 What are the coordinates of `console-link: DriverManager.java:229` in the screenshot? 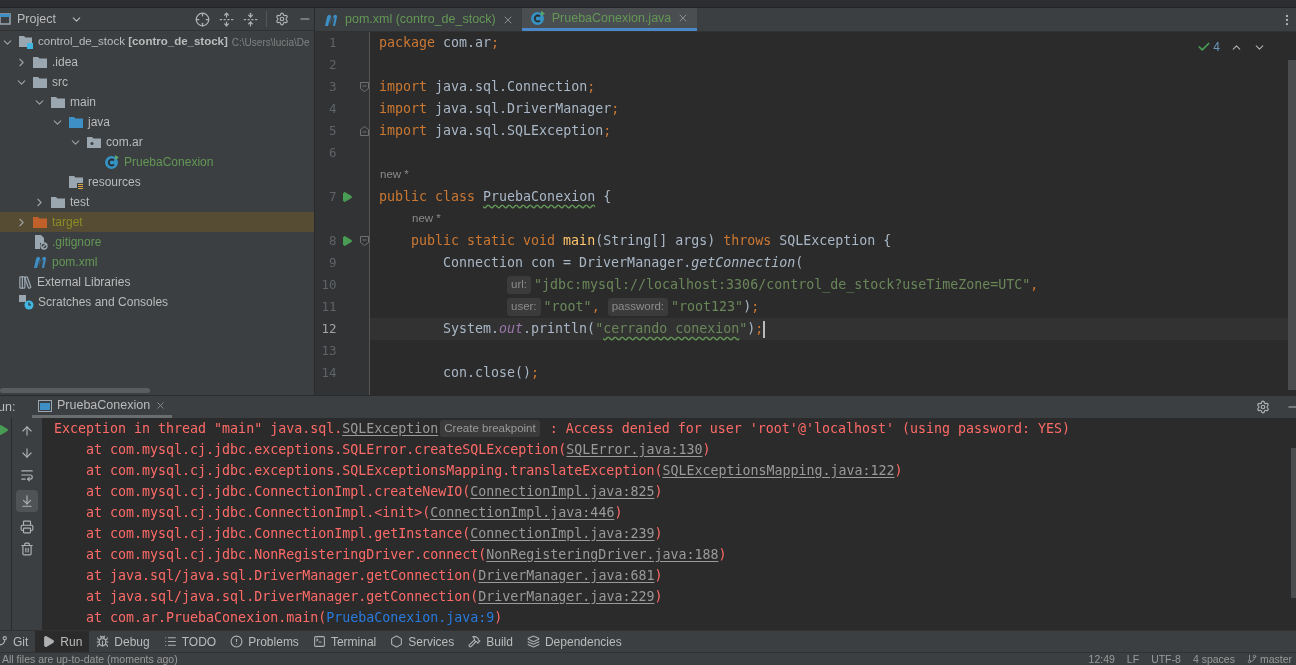 It's located at (566, 596).